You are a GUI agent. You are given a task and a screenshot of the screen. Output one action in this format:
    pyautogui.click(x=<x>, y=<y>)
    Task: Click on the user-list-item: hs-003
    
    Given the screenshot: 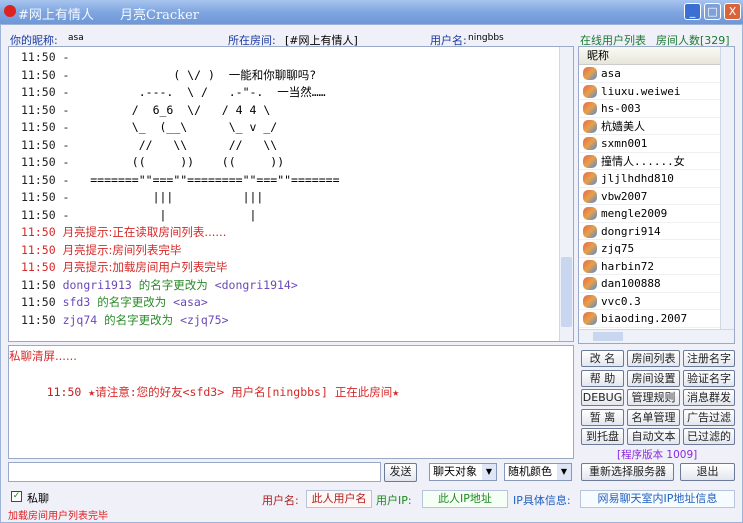 What is the action you would take?
    pyautogui.click(x=656, y=109)
    